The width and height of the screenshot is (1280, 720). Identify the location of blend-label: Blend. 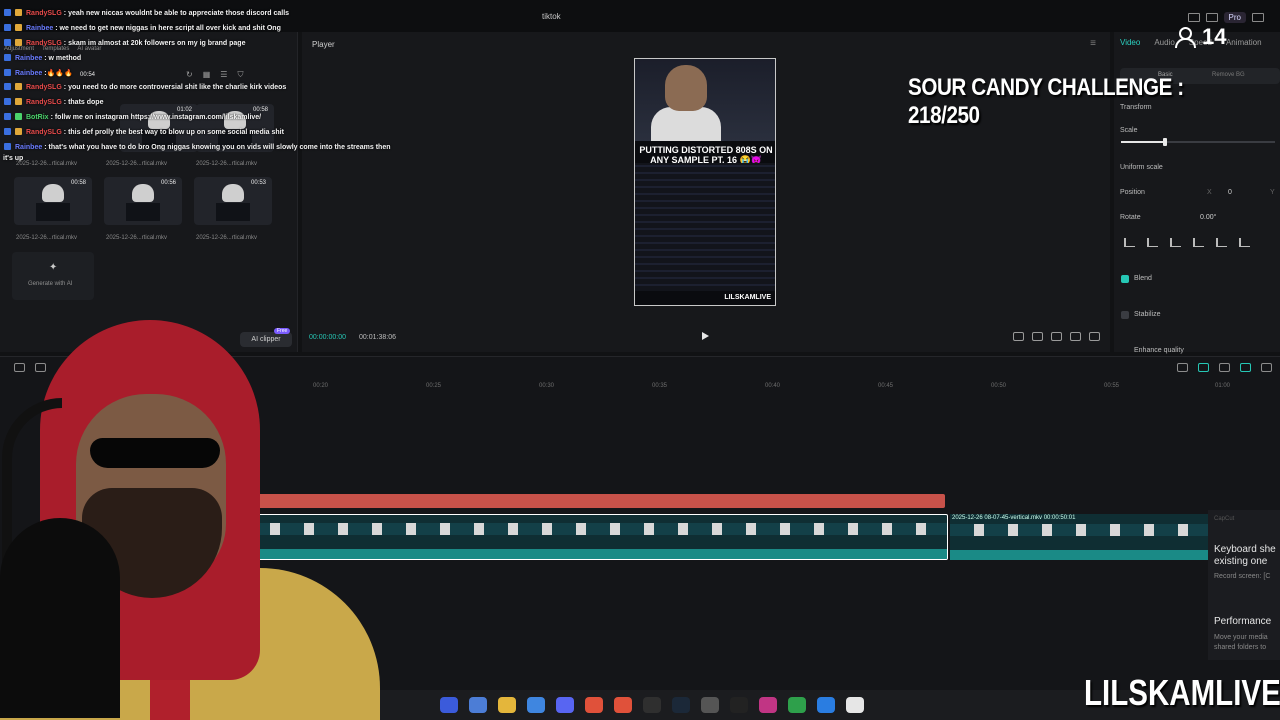
(1143, 278).